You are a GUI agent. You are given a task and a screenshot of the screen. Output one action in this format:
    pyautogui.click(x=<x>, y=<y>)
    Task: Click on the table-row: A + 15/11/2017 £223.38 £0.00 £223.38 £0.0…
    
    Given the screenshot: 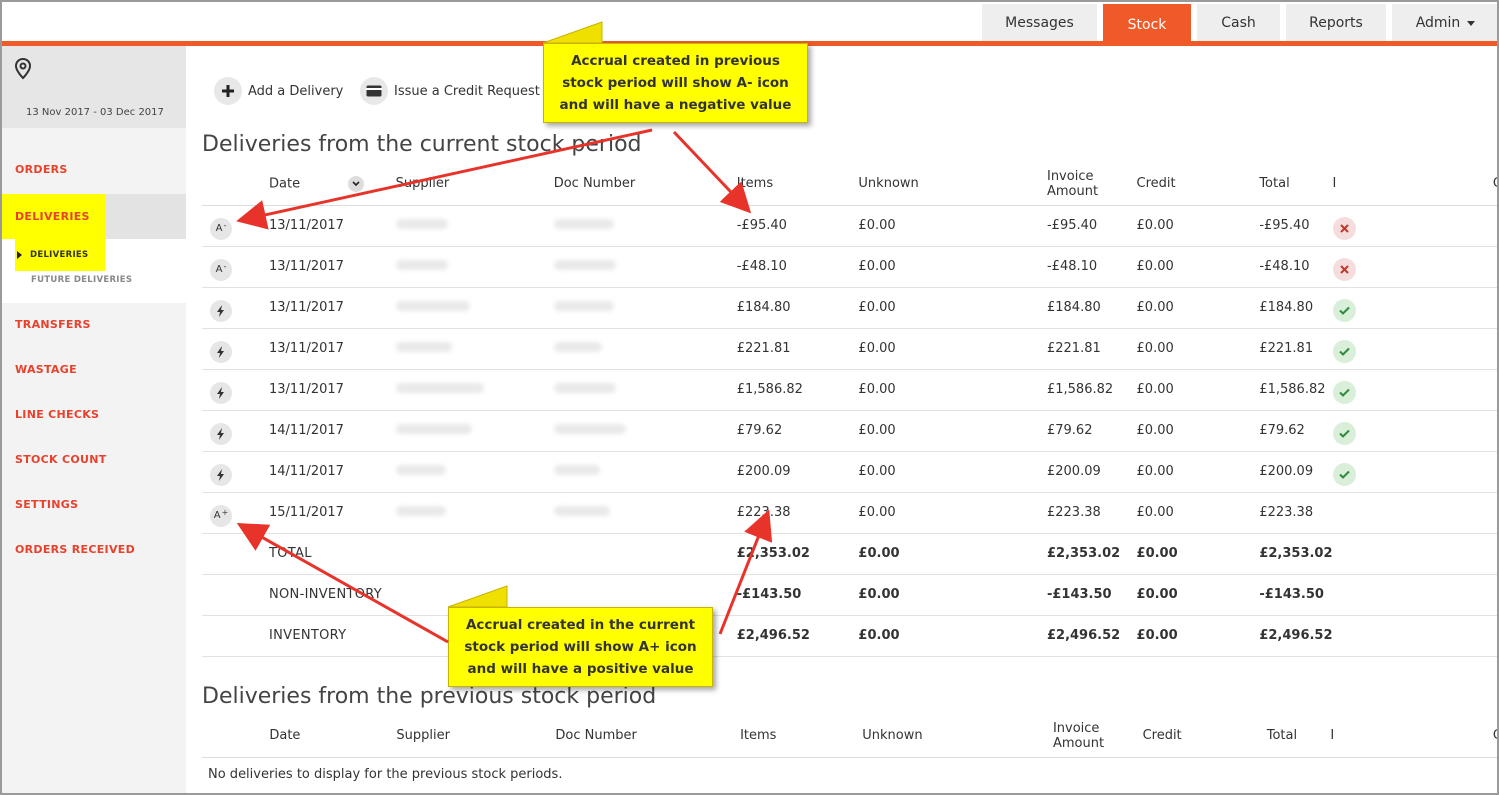 What is the action you would take?
    pyautogui.click(x=849, y=513)
    